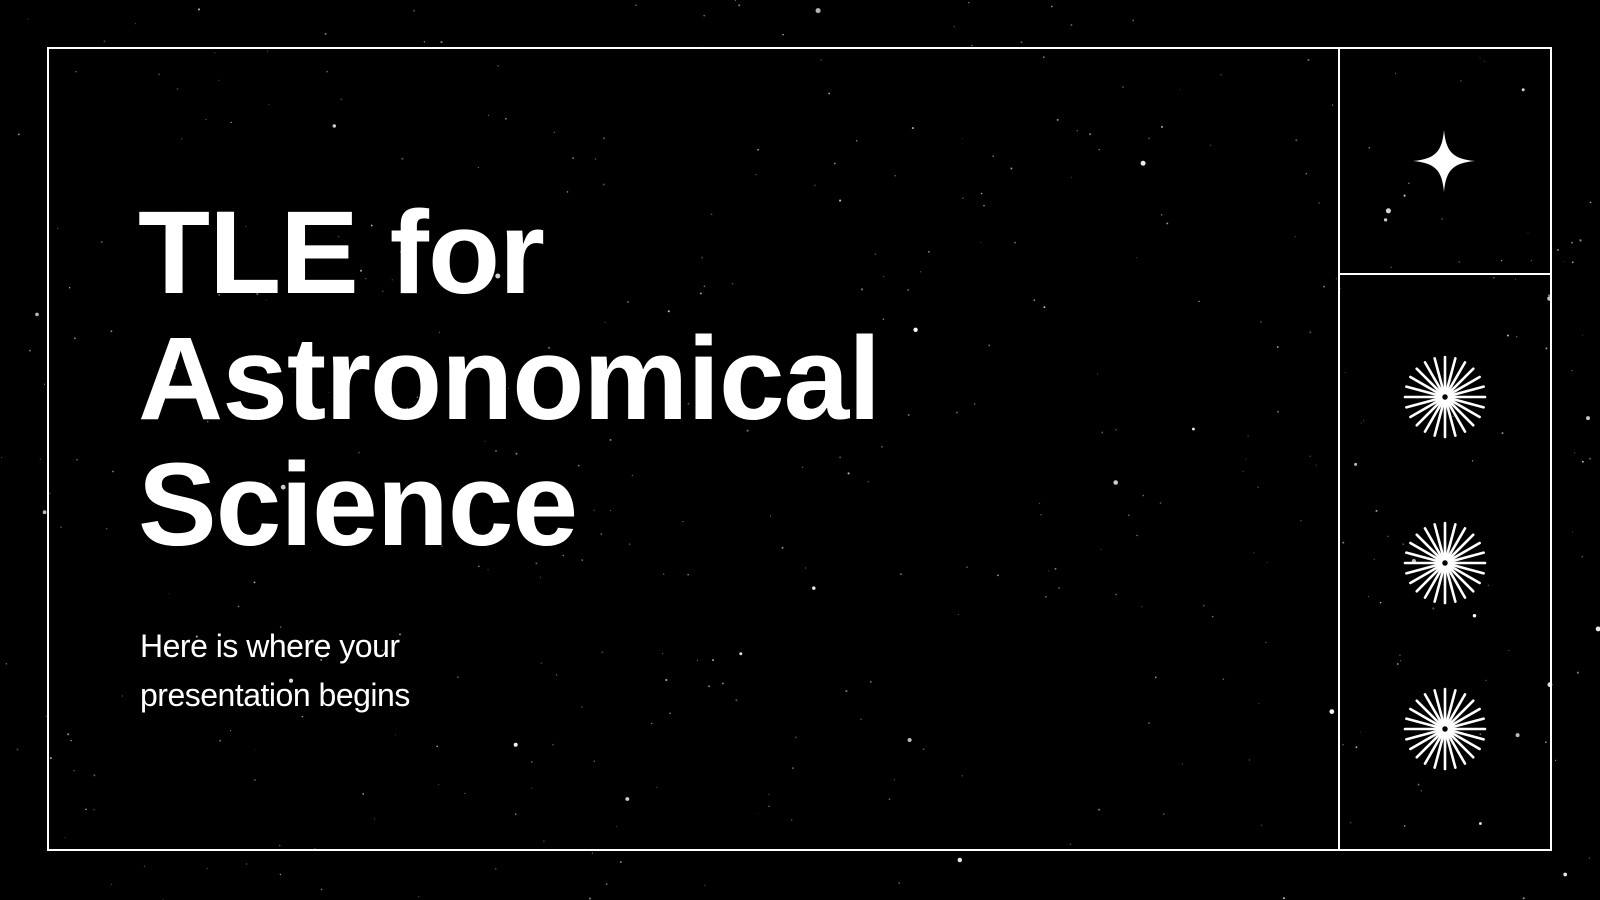 The image size is (1600, 900). I want to click on slide-title-line-2: Astronomical, so click(509, 379).